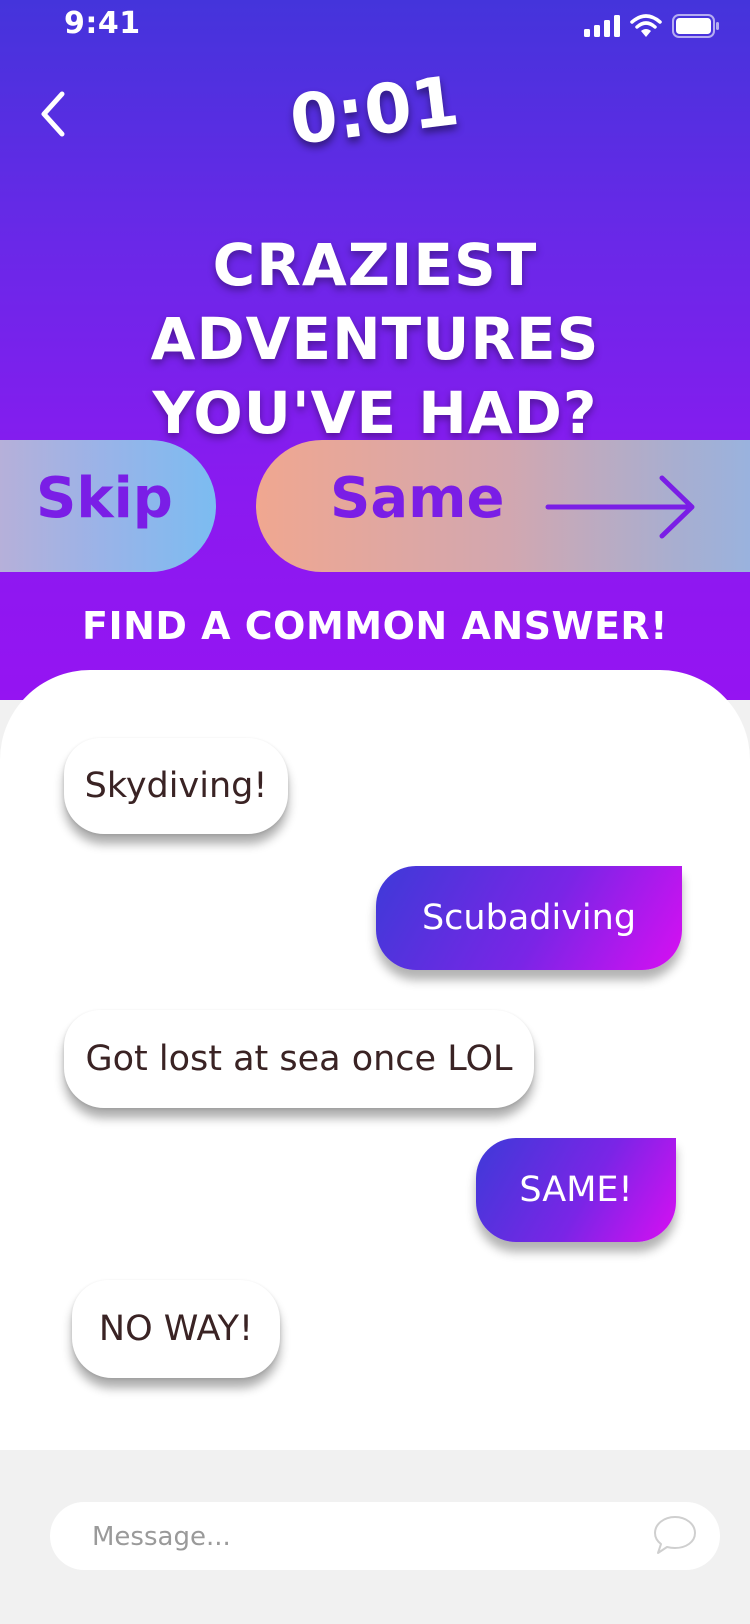  Describe the element at coordinates (375, 302) in the screenshot. I see `question-line-1: CRAZIEST ADVENTURES` at that location.